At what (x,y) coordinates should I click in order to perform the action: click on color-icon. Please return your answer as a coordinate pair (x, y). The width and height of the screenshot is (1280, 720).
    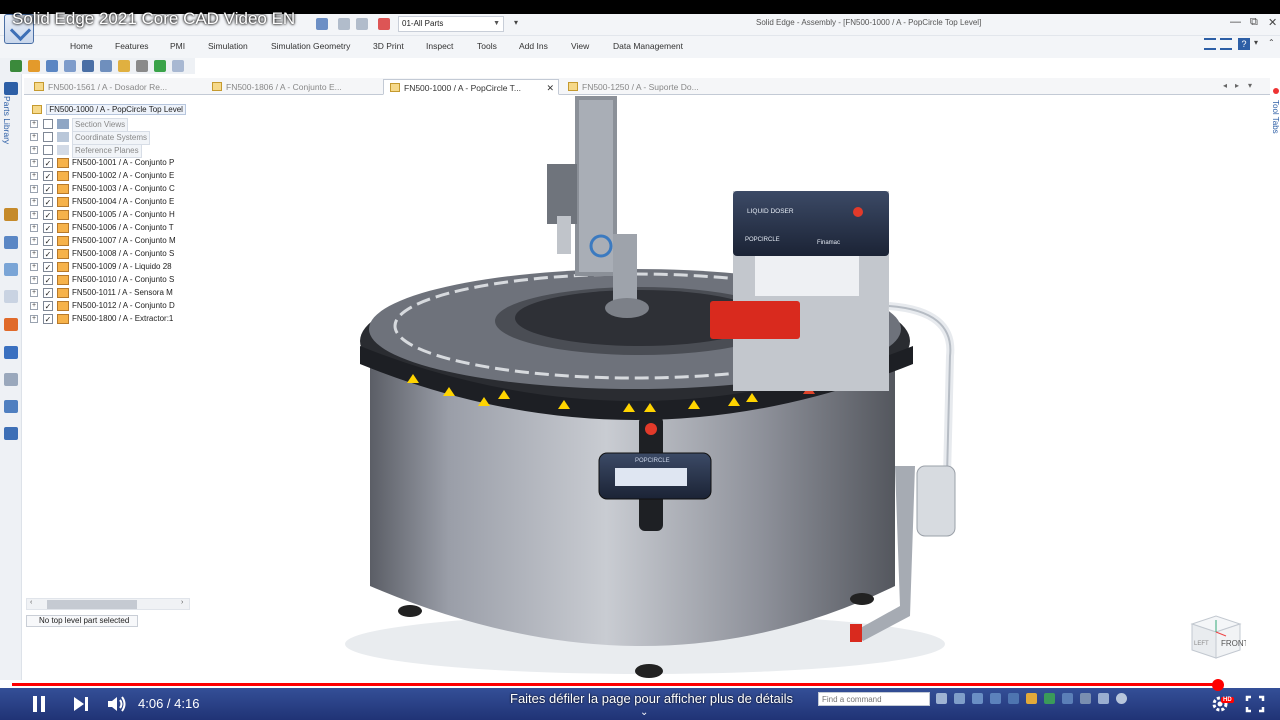
    Looking at the image, I should click on (11, 324).